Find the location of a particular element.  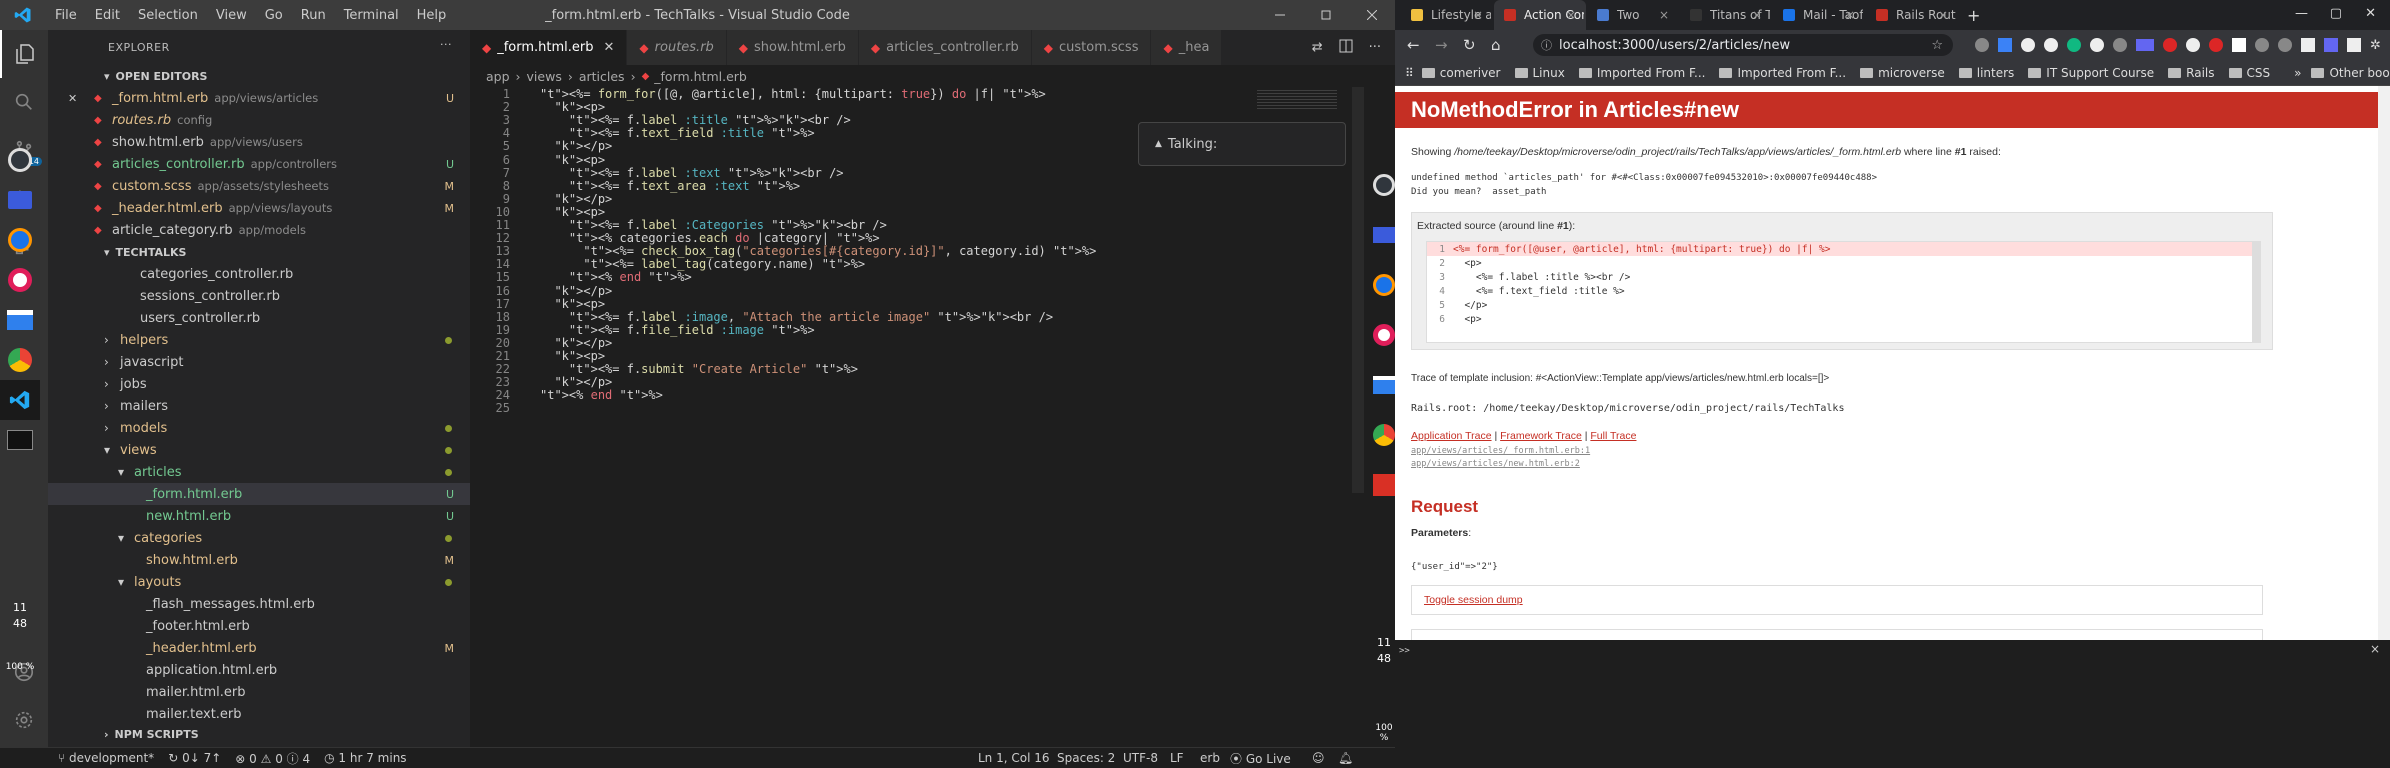

open-editor-item: ◆ article_category.rb app/models is located at coordinates (259, 230).